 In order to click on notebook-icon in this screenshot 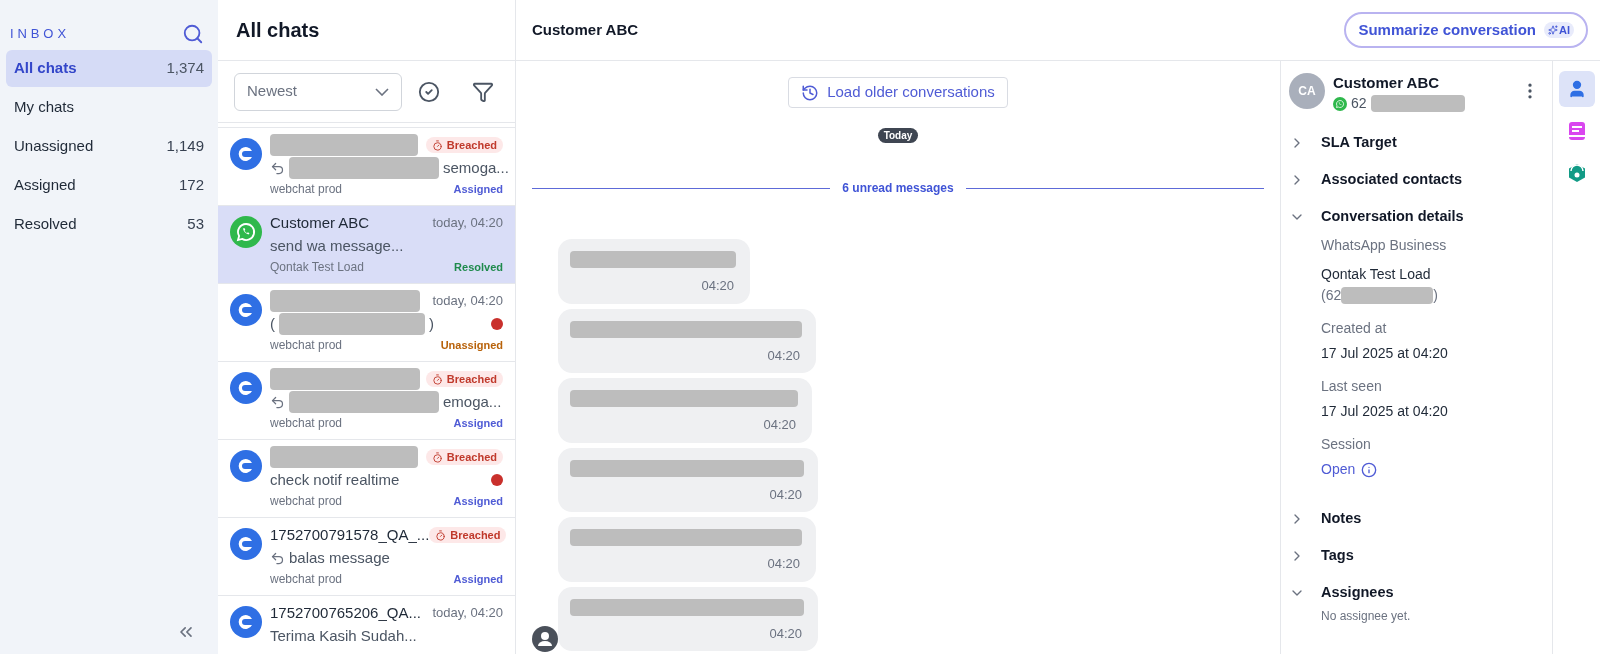, I will do `click(1576, 131)`.